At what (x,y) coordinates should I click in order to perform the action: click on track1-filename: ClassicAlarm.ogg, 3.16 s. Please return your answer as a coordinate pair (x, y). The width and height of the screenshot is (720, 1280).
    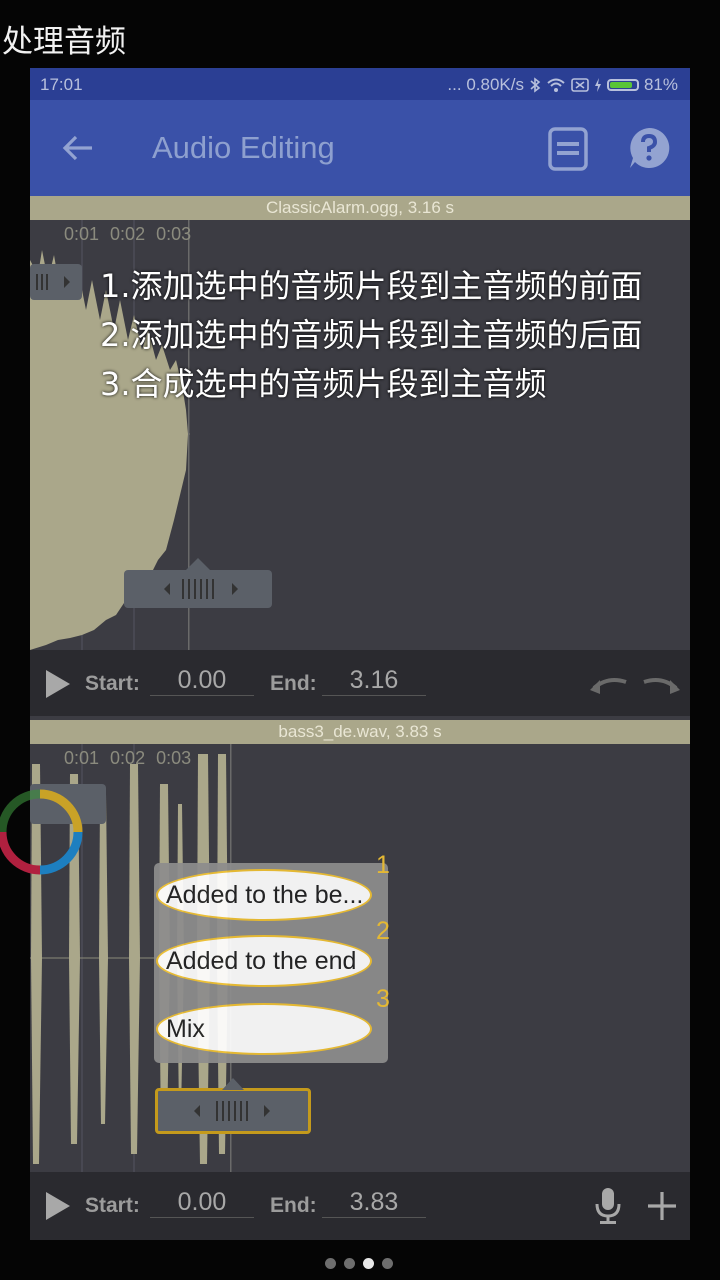
    Looking at the image, I should click on (360, 208).